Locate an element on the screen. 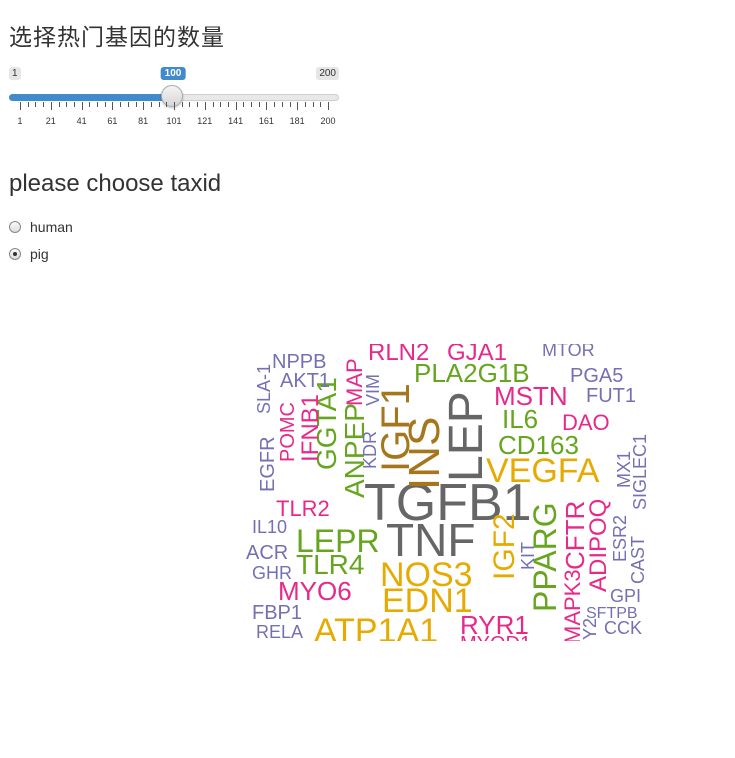 The image size is (735, 758). slider-value-label: 100 is located at coordinates (173, 73).